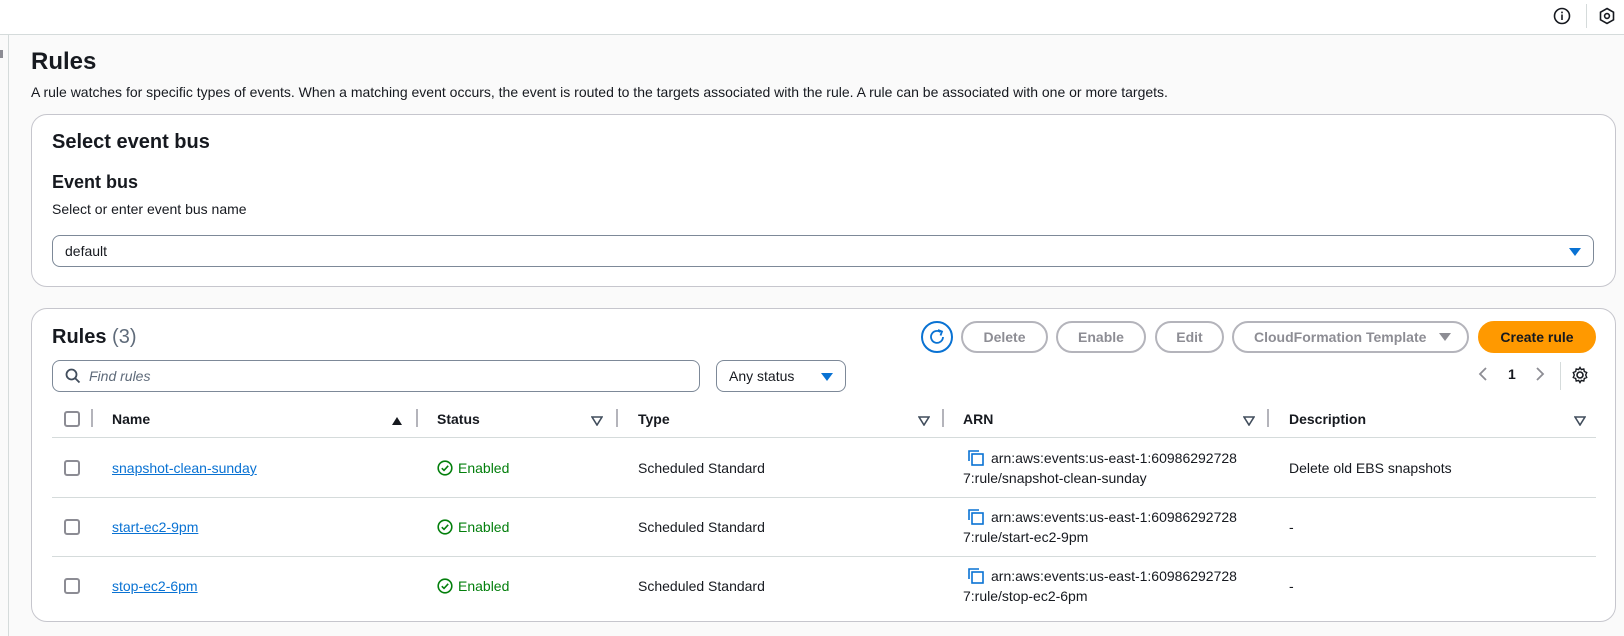 Image resolution: width=1624 pixels, height=636 pixels. Describe the element at coordinates (1586, 16) in the screenshot. I see `topbar-divider` at that location.